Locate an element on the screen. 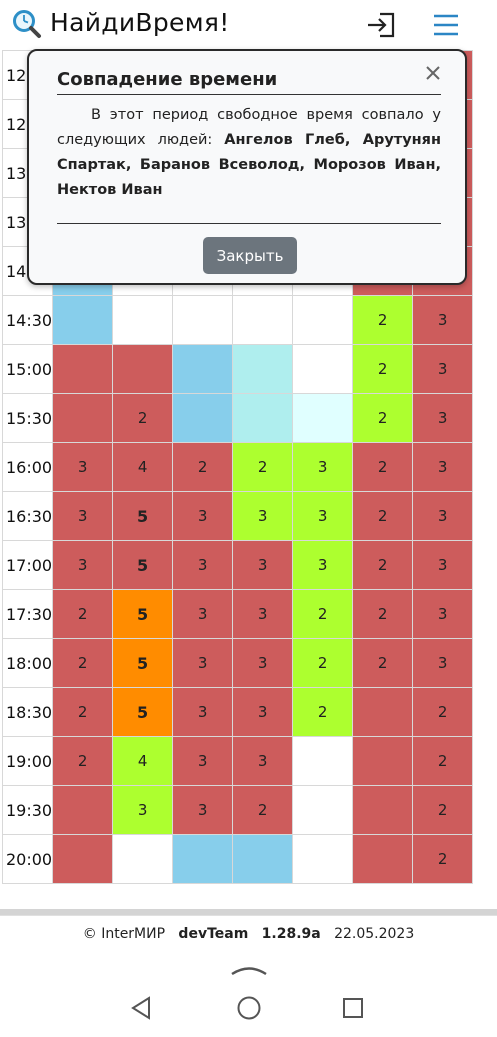 The image size is (497, 1037). close-icon is located at coordinates (433, 73).